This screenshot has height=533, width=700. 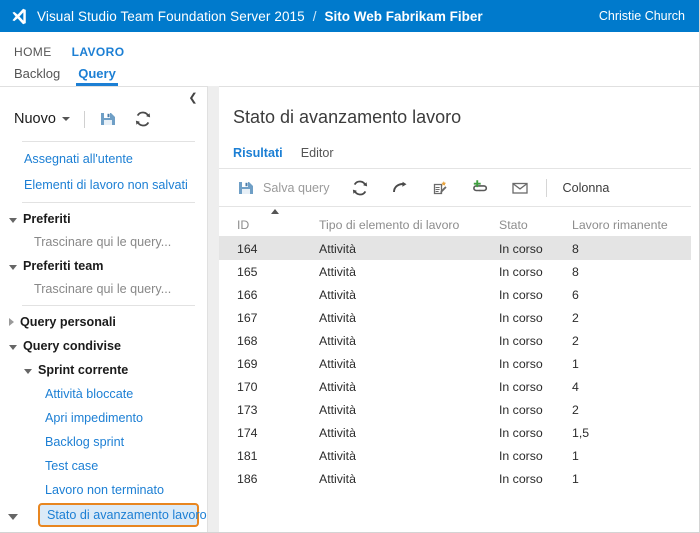 What do you see at coordinates (247, 478) in the screenshot?
I see `cell-id: 186` at bounding box center [247, 478].